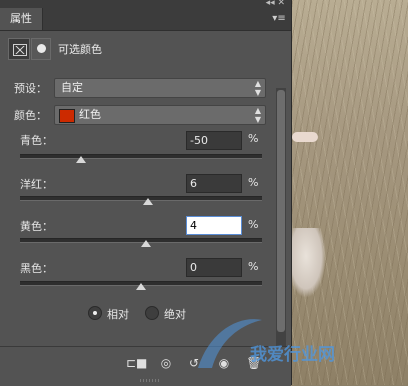 Image resolution: width=408 pixels, height=386 pixels. I want to click on colors-dropdown: 红色 ▲ ▼, so click(160, 115).